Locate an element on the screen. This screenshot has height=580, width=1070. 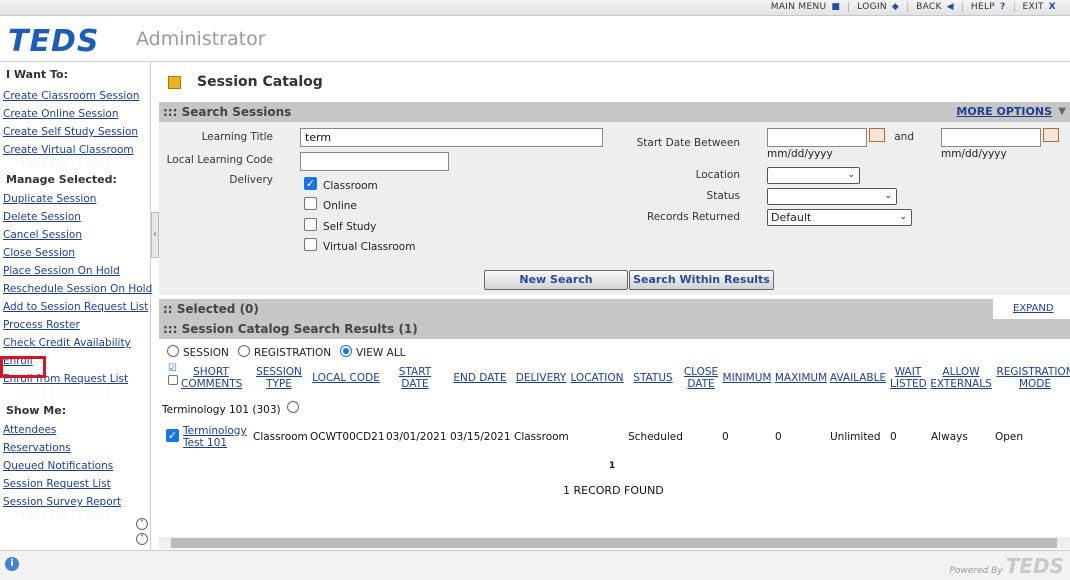
cancel-session-link: Cancel Session is located at coordinates (75, 235).